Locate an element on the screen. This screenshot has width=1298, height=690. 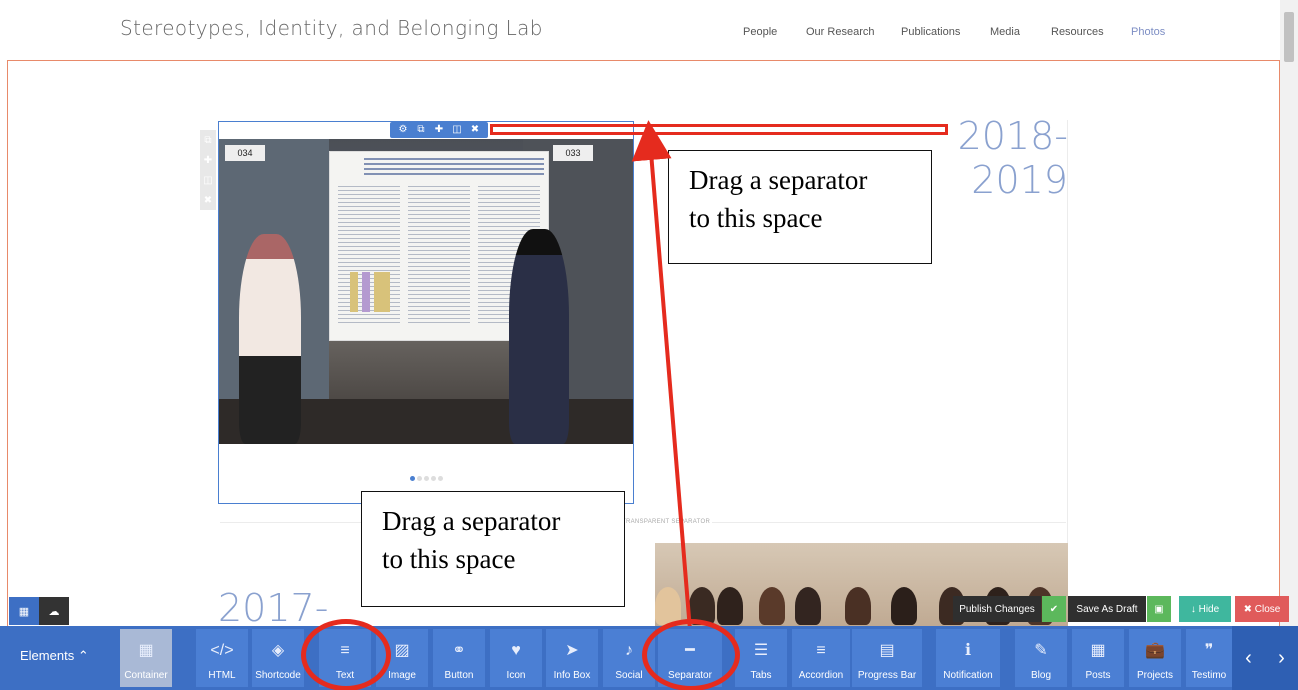
gear-icon: ⚙ is located at coordinates (403, 130).